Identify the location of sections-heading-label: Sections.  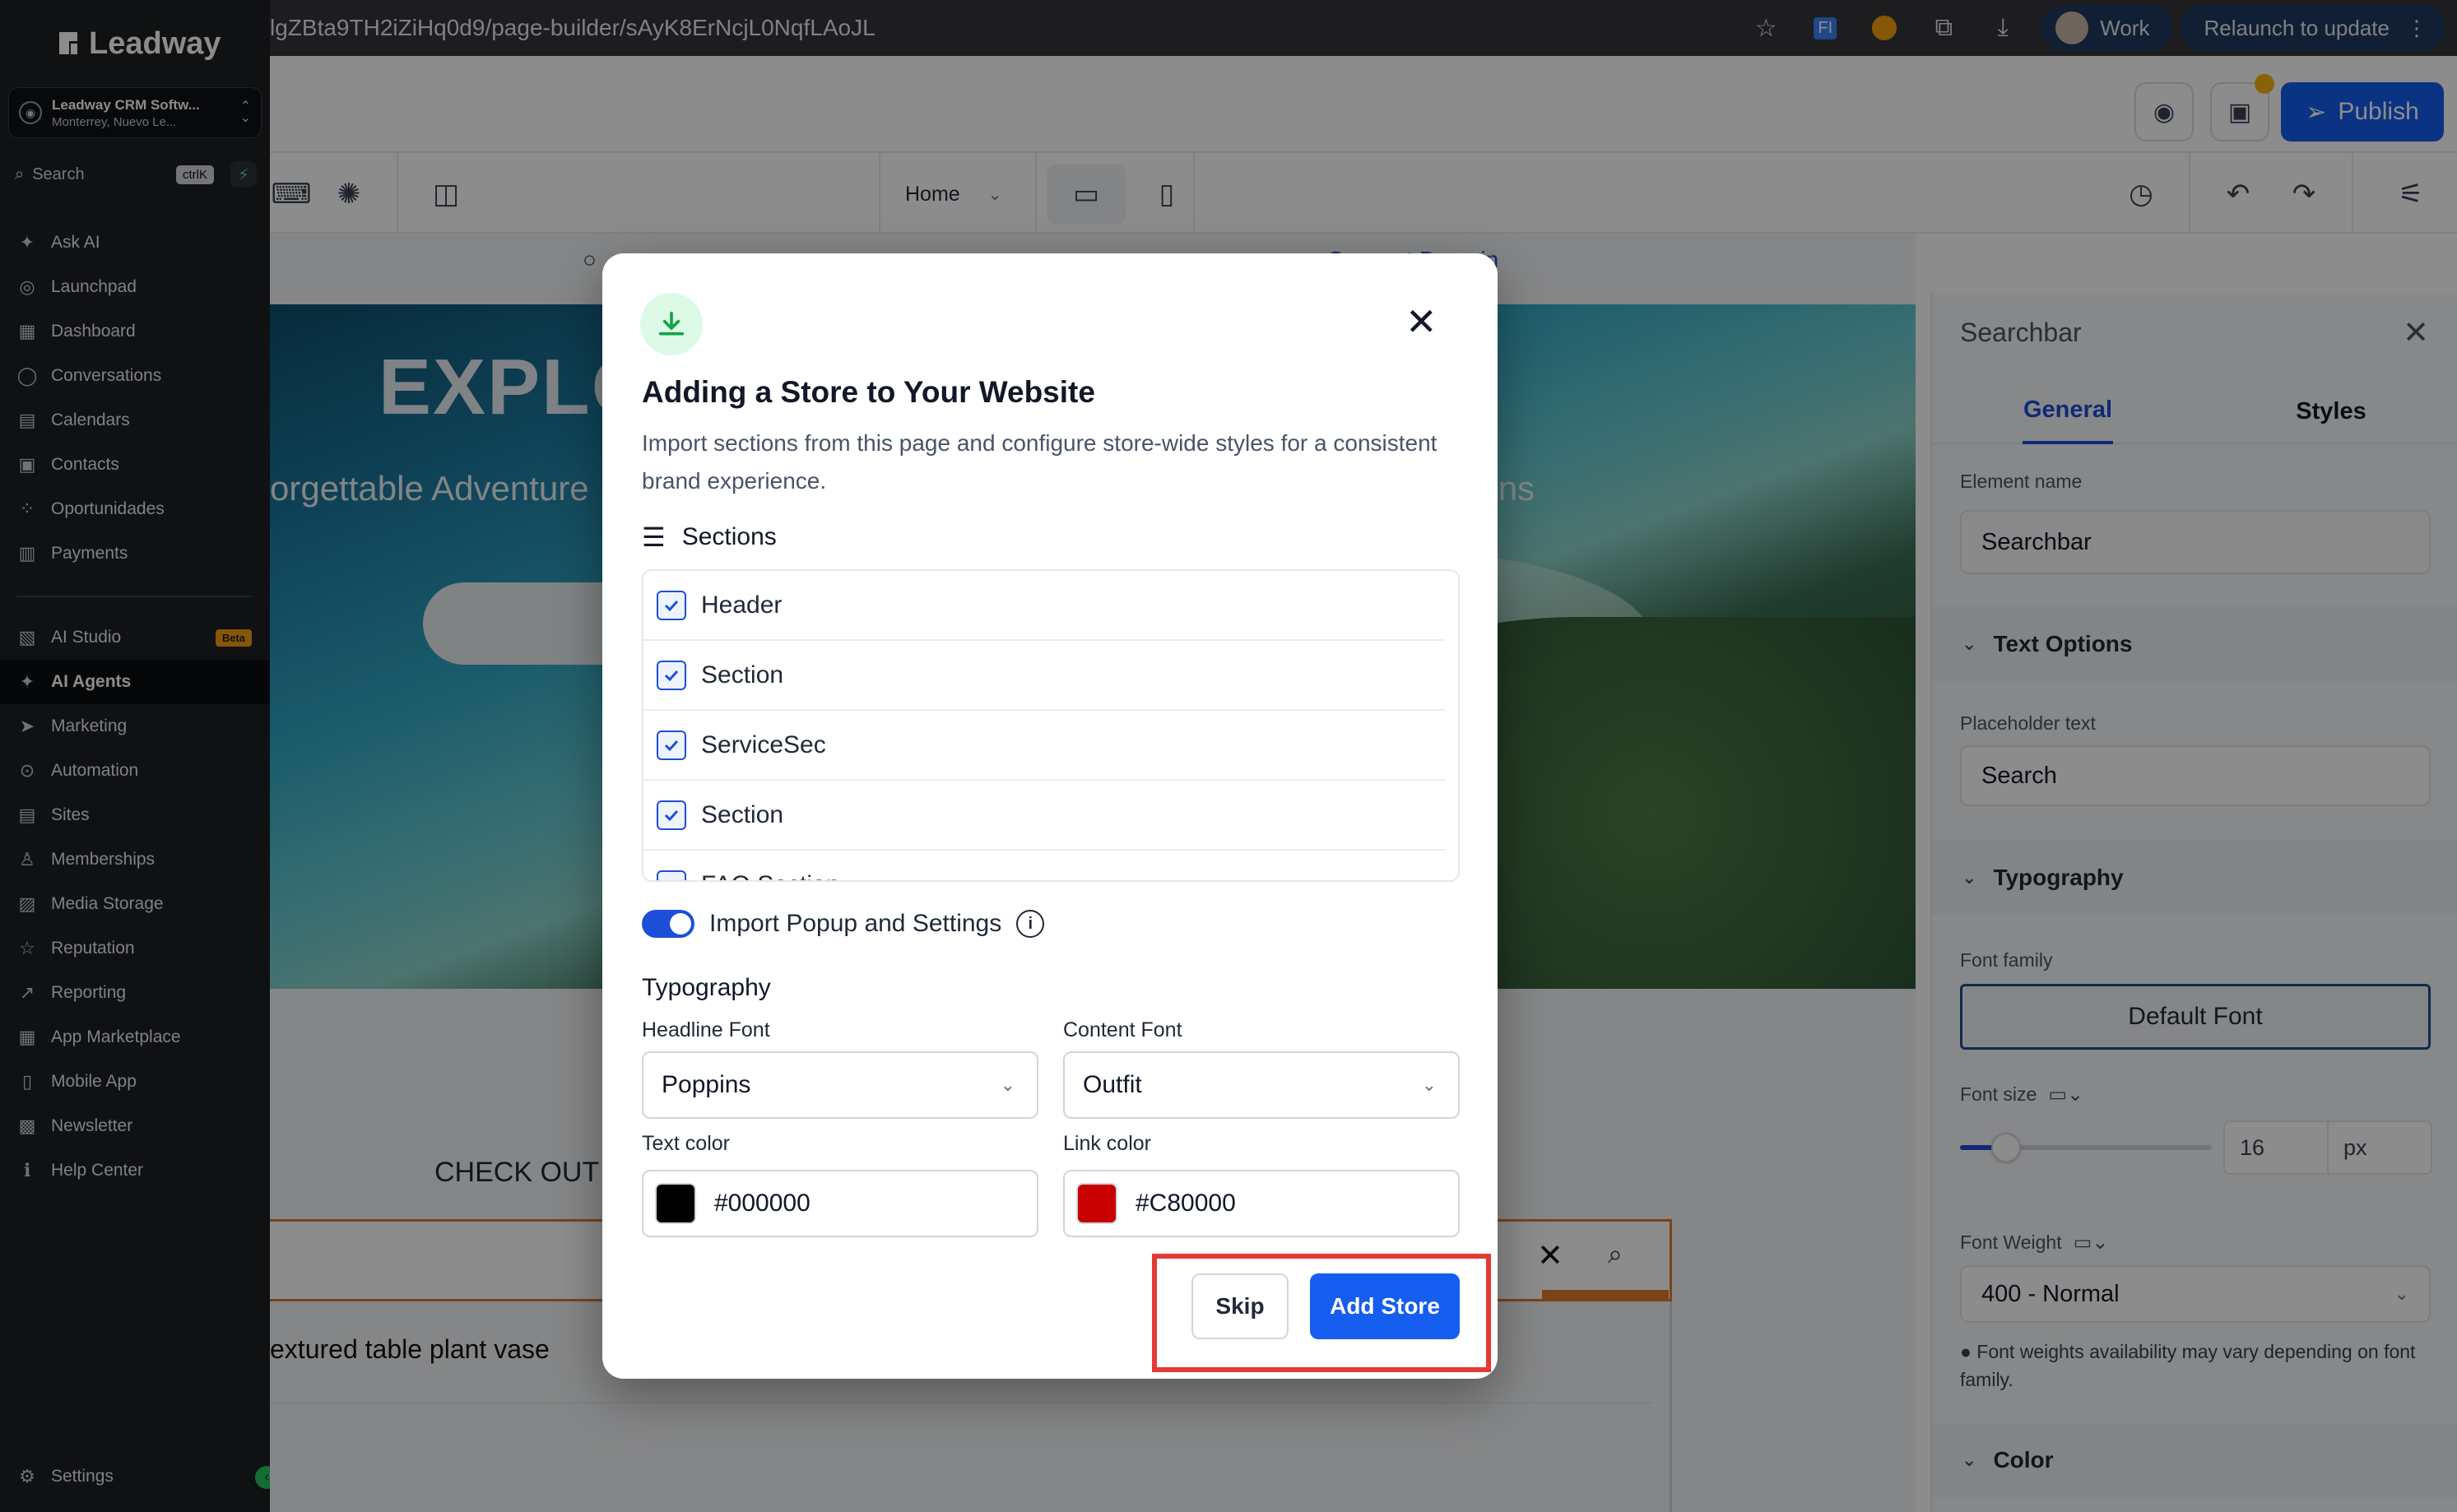
(729, 536).